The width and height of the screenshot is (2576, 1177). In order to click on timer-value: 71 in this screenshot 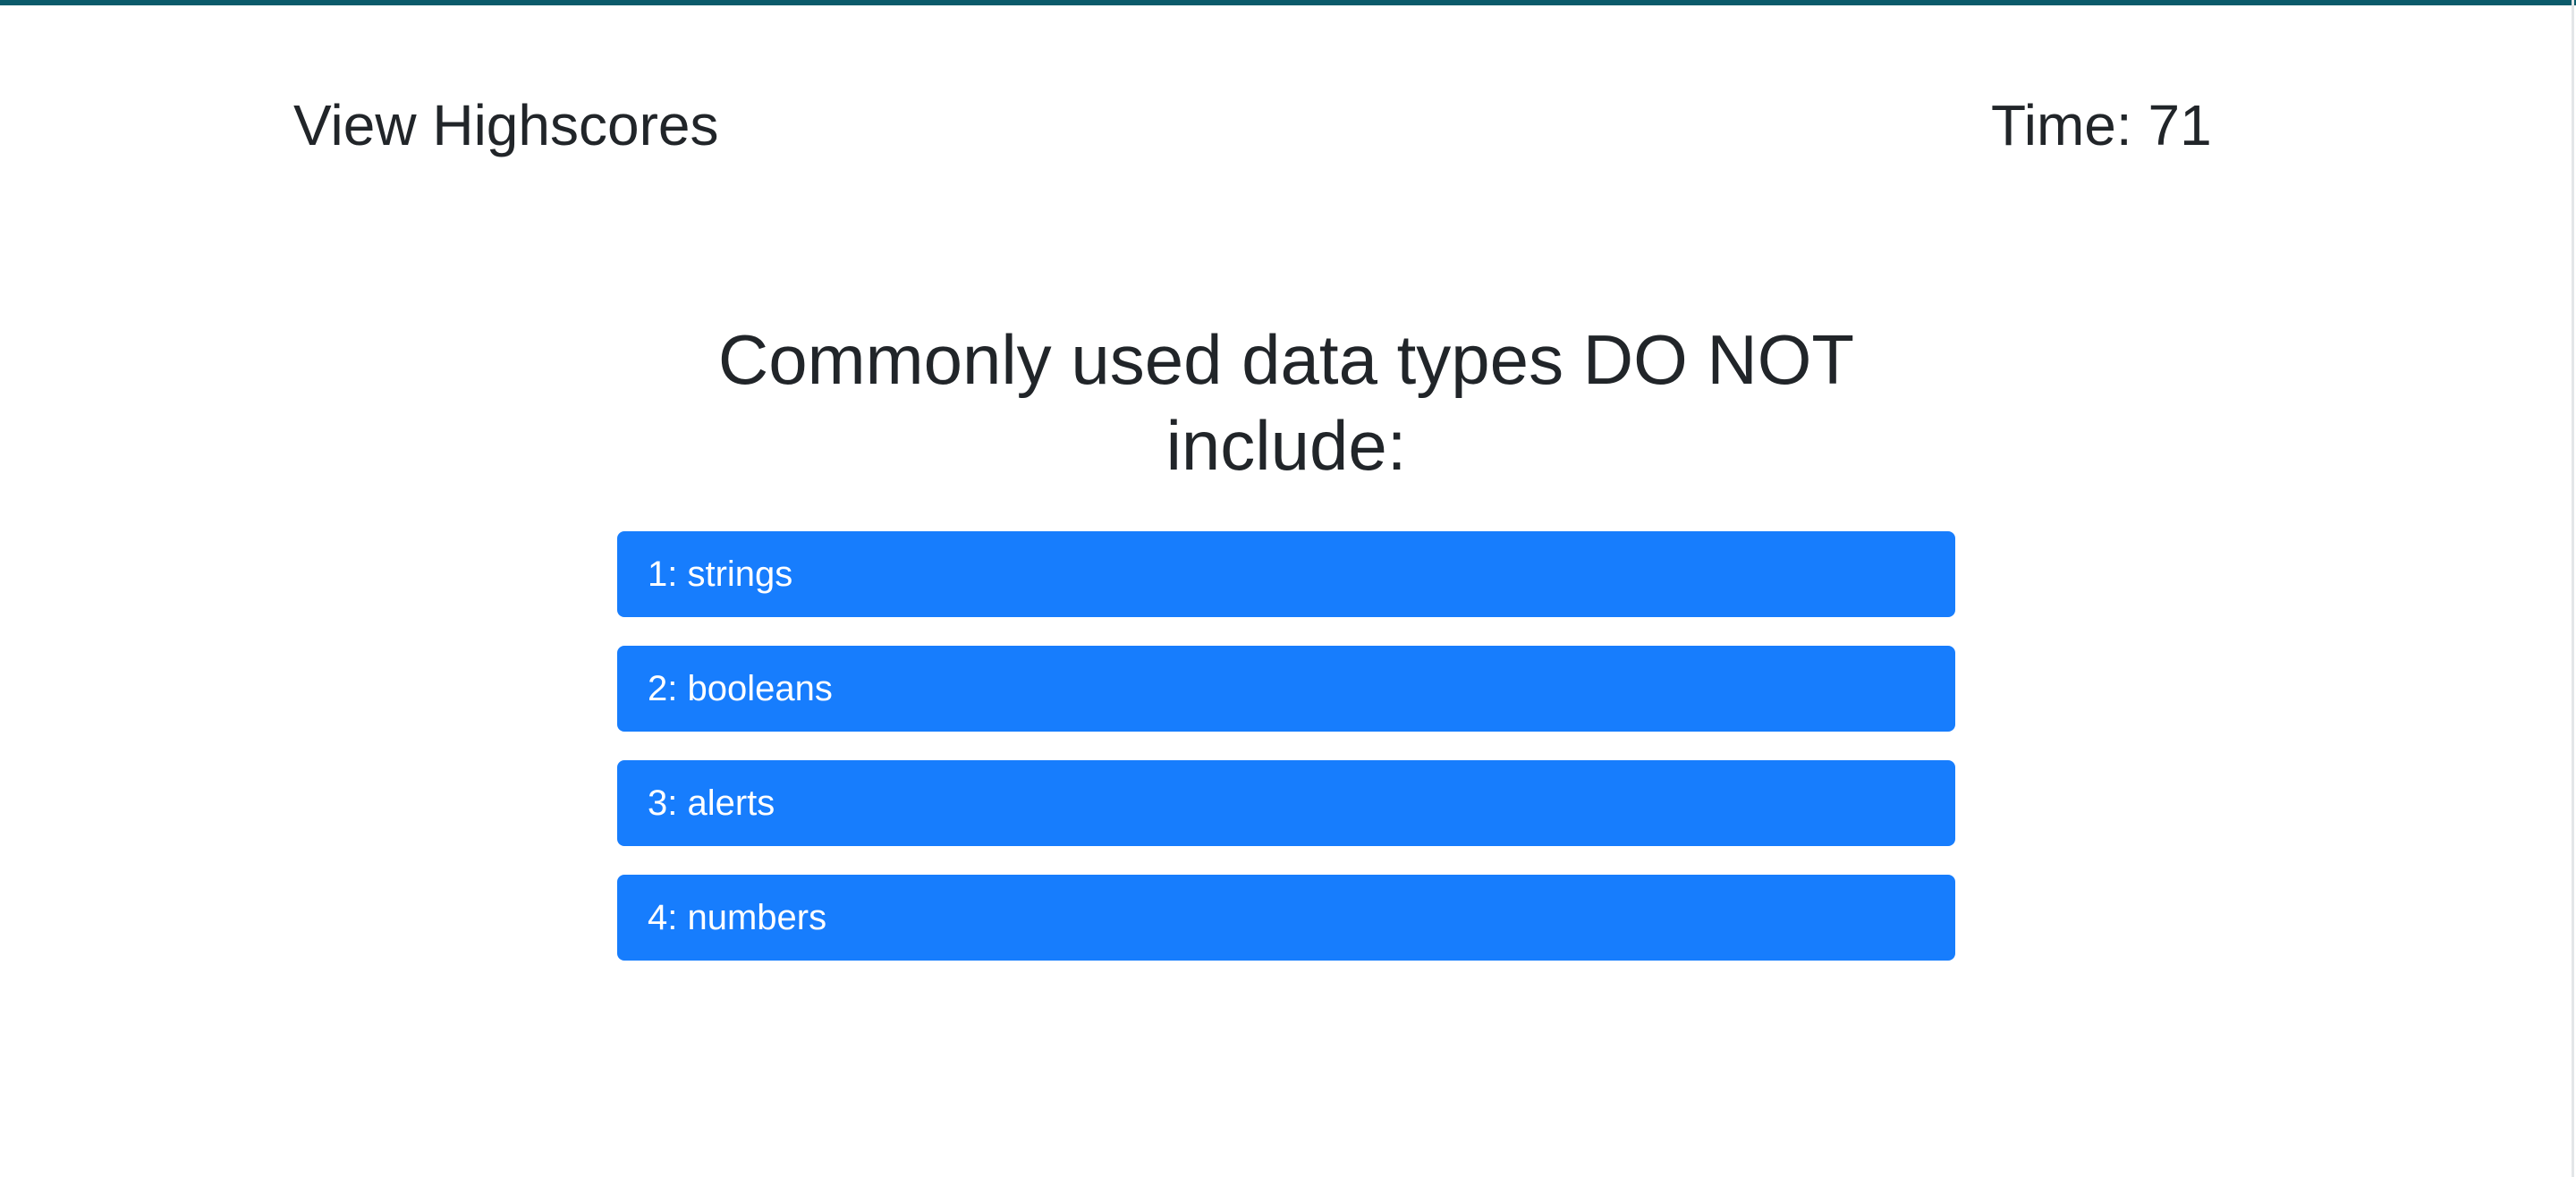, I will do `click(2180, 125)`.